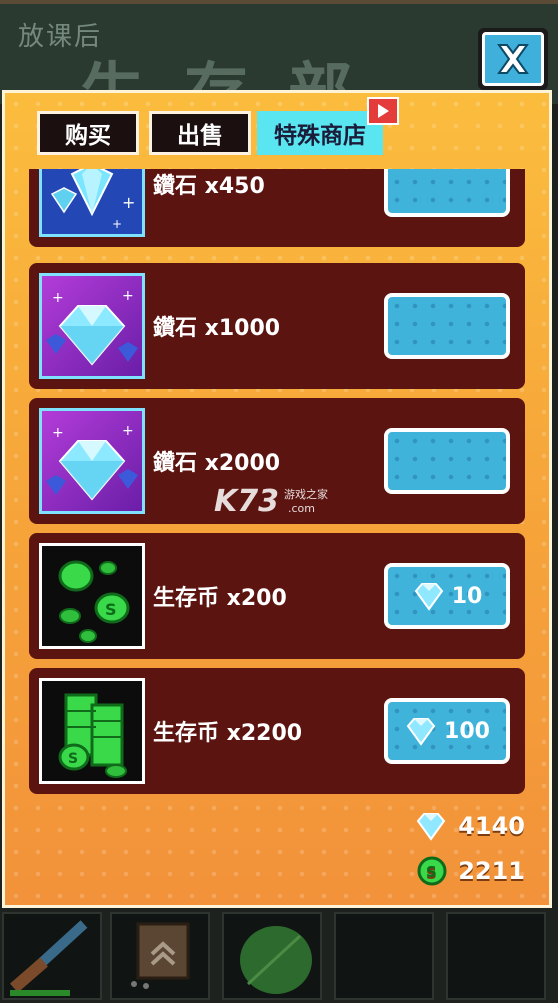  What do you see at coordinates (277, 208) in the screenshot?
I see `list-item: + + + 鑽石 x450` at bounding box center [277, 208].